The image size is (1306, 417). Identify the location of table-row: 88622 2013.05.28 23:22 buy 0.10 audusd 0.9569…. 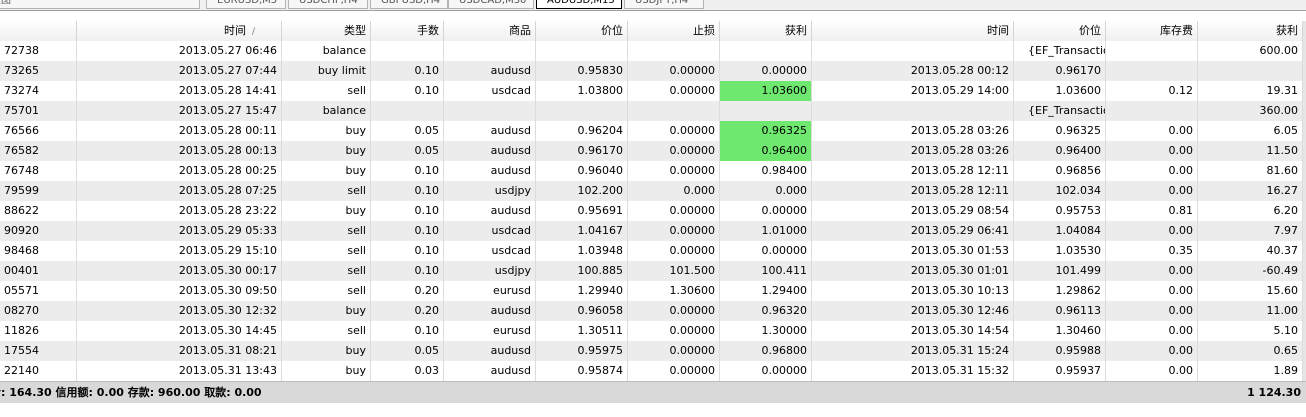
(653, 211).